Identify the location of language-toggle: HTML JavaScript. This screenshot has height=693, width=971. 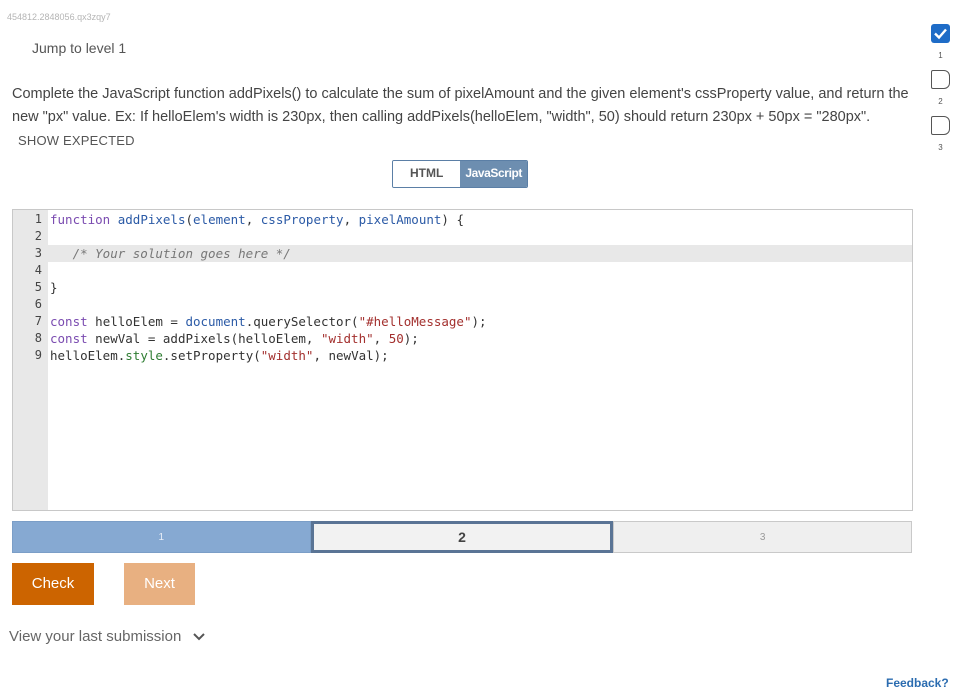
(460, 174).